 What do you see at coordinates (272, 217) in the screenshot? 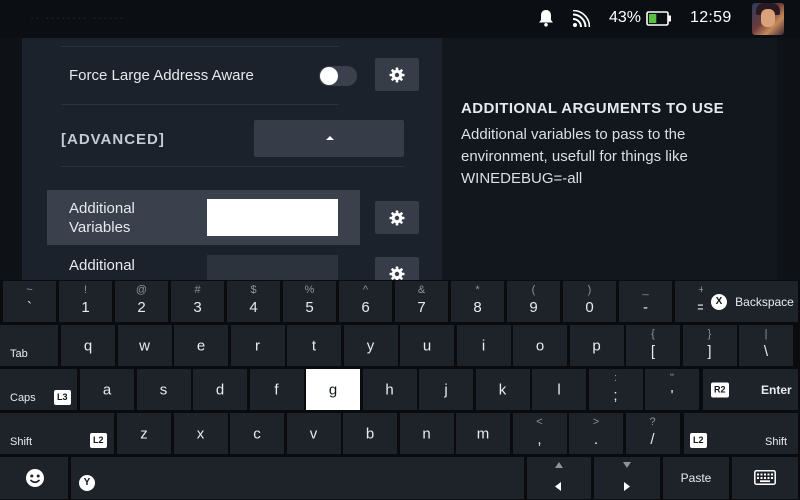
I see `additional-variables-input` at bounding box center [272, 217].